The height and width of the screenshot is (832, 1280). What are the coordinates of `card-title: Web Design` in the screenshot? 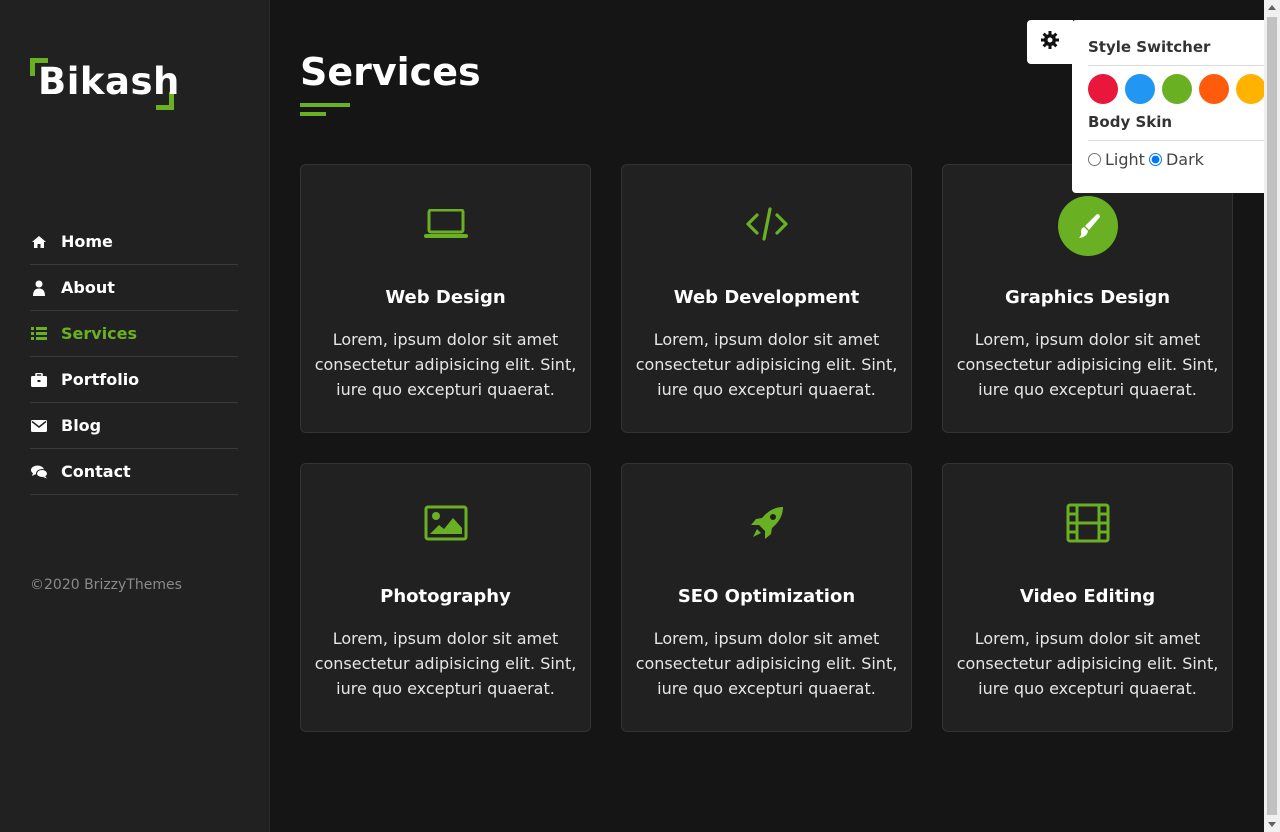 It's located at (445, 297).